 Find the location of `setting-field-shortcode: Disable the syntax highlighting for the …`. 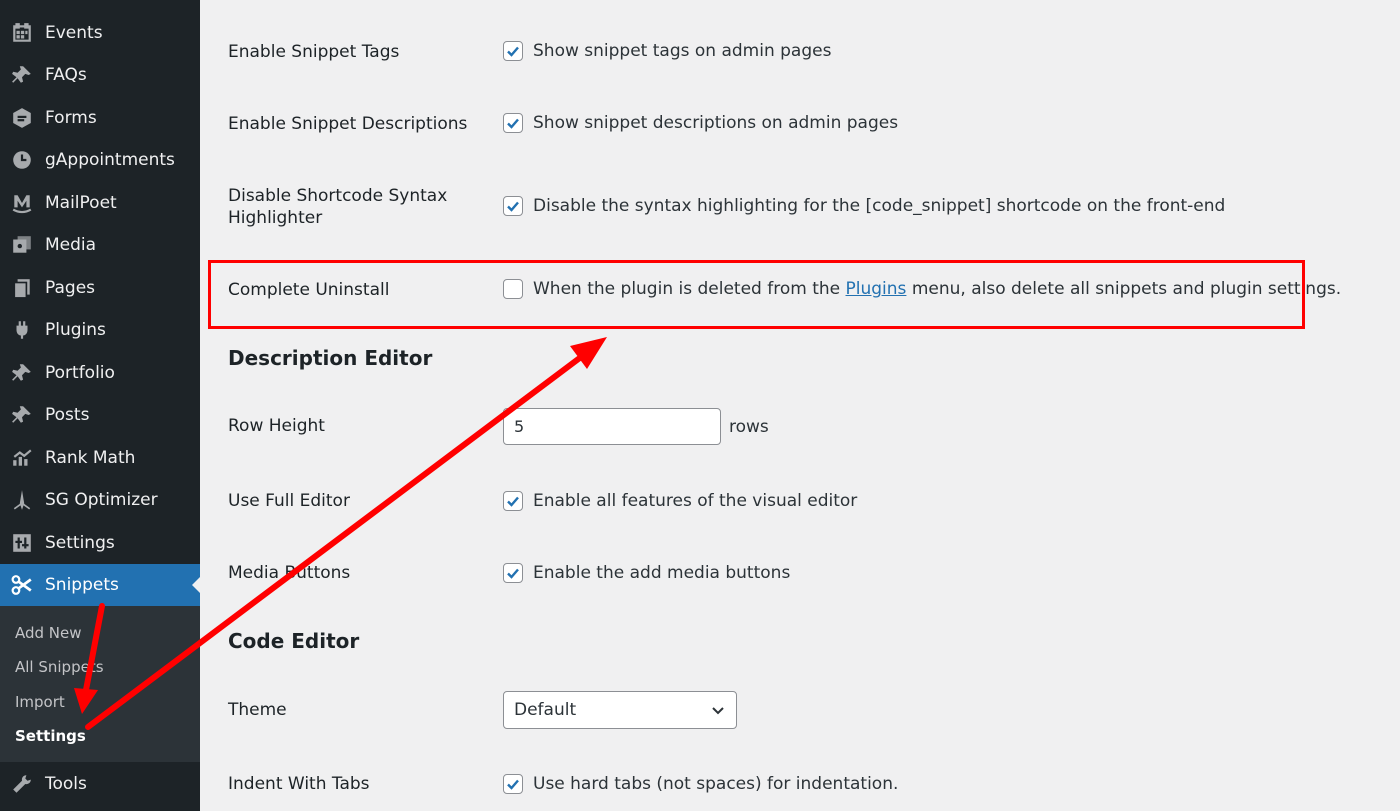

setting-field-shortcode: Disable the syntax highlighting for the … is located at coordinates (864, 206).